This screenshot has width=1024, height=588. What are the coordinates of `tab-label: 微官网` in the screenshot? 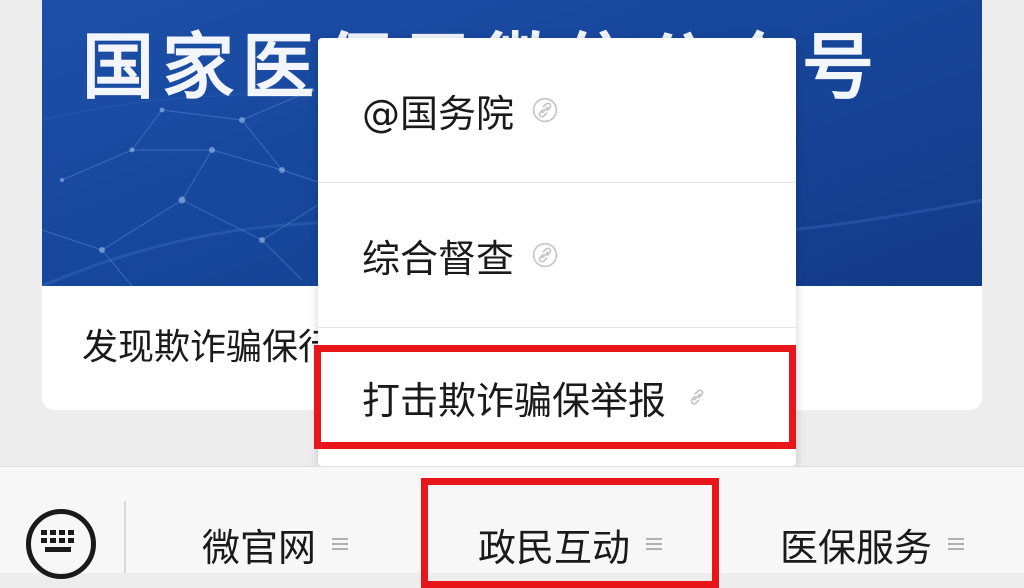 It's located at (258, 547).